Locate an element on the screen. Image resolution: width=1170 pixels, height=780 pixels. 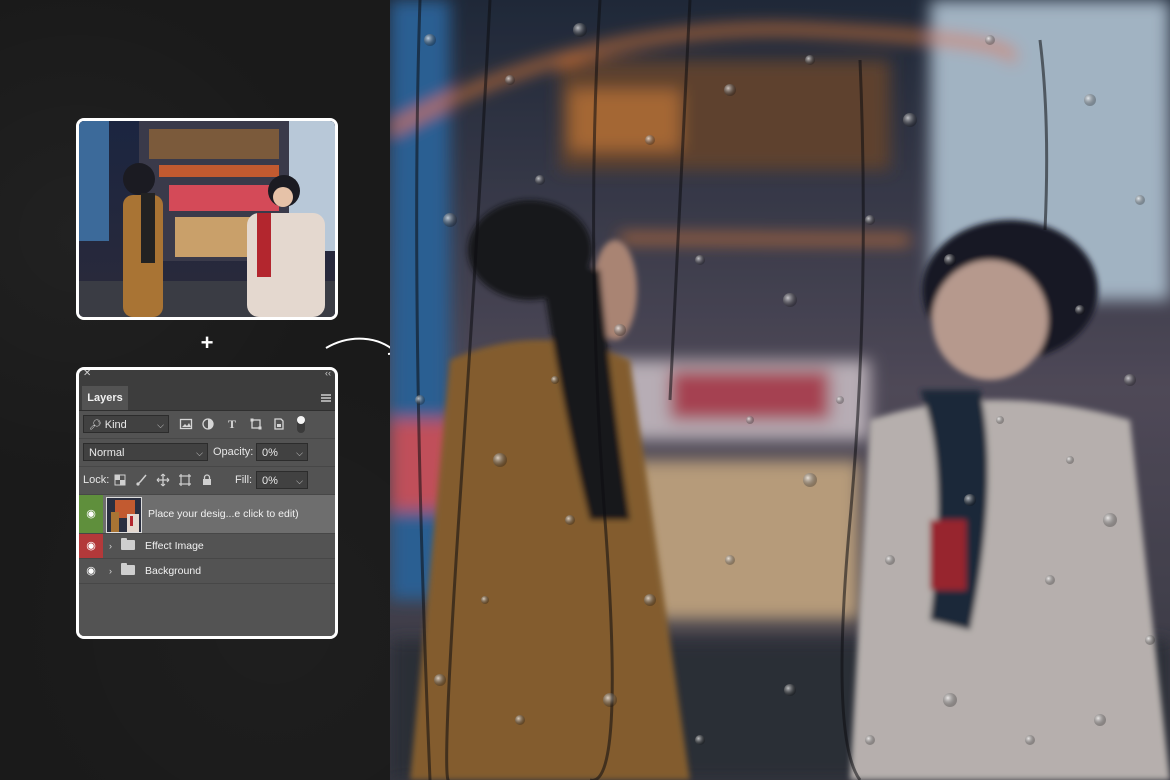
blend-mode-value: Normal is located at coordinates (107, 453).